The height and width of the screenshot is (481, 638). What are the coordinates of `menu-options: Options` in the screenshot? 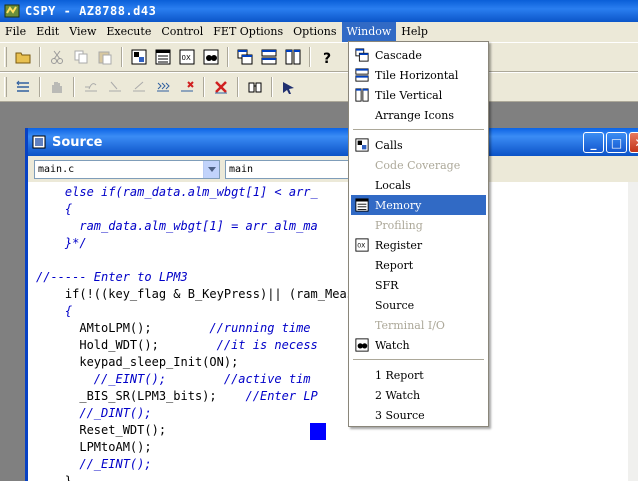 It's located at (314, 32).